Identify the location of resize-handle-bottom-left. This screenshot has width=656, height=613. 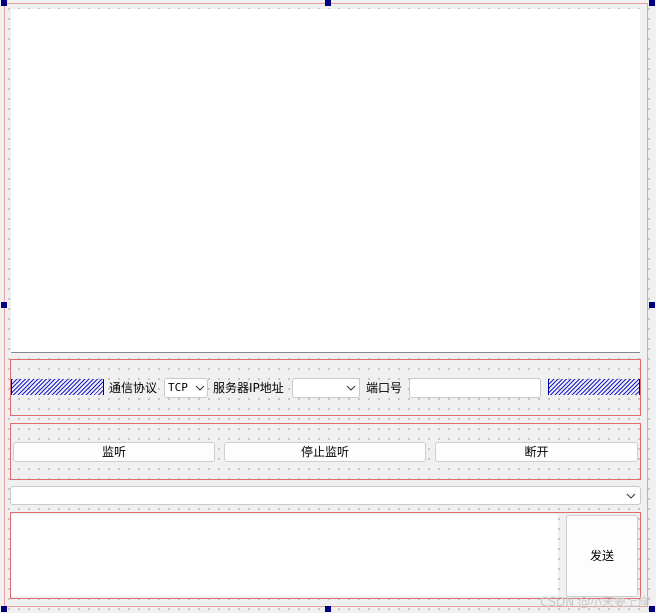
(4, 609).